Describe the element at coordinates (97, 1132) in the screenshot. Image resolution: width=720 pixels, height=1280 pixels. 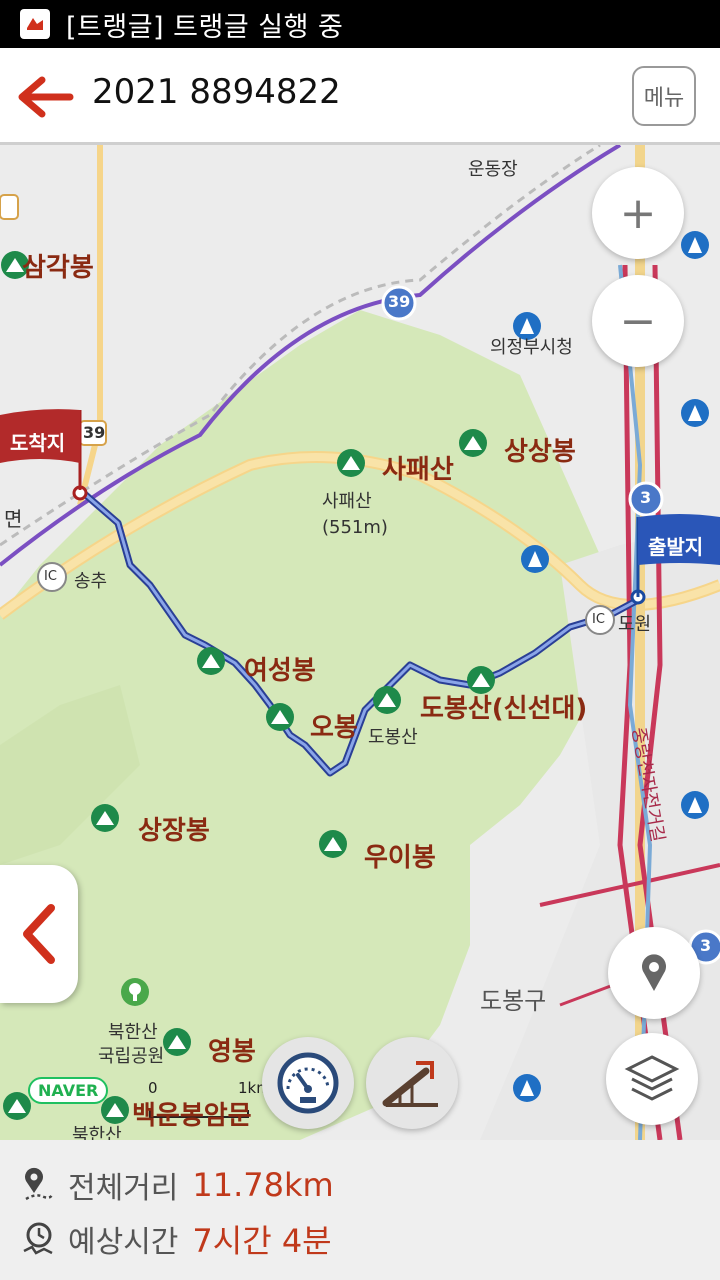
I see `map-label-bukhansan: 북한산` at that location.